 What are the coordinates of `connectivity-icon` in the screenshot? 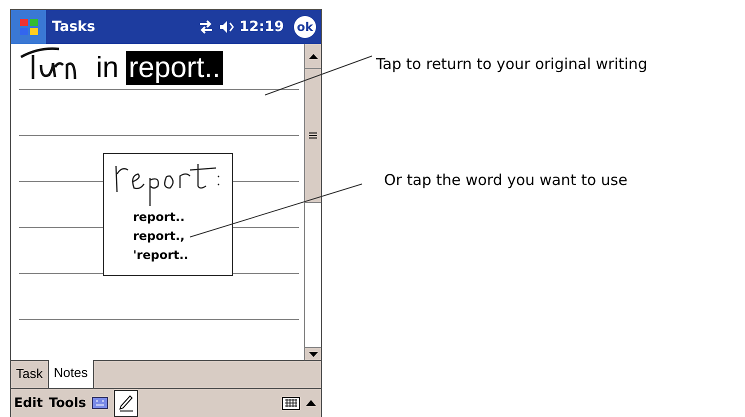 It's located at (206, 27).